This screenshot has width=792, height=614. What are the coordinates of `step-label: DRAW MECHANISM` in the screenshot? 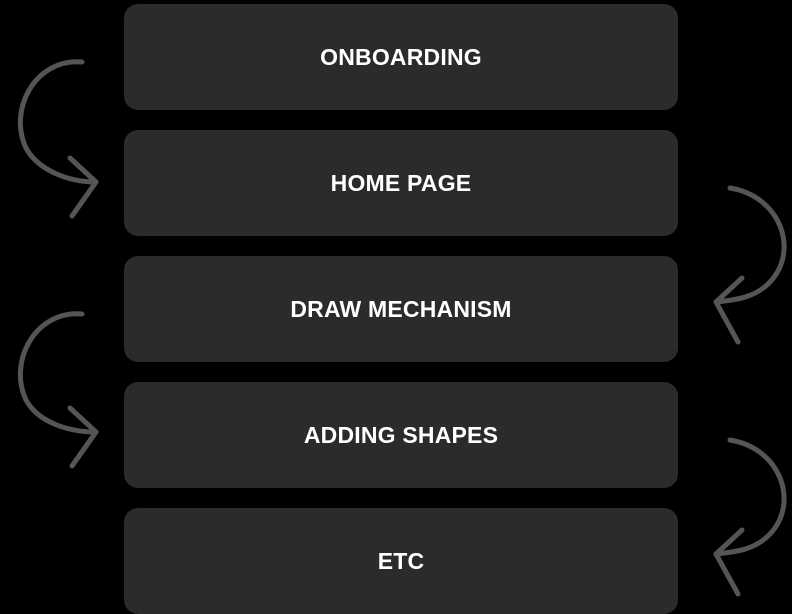 It's located at (401, 308).